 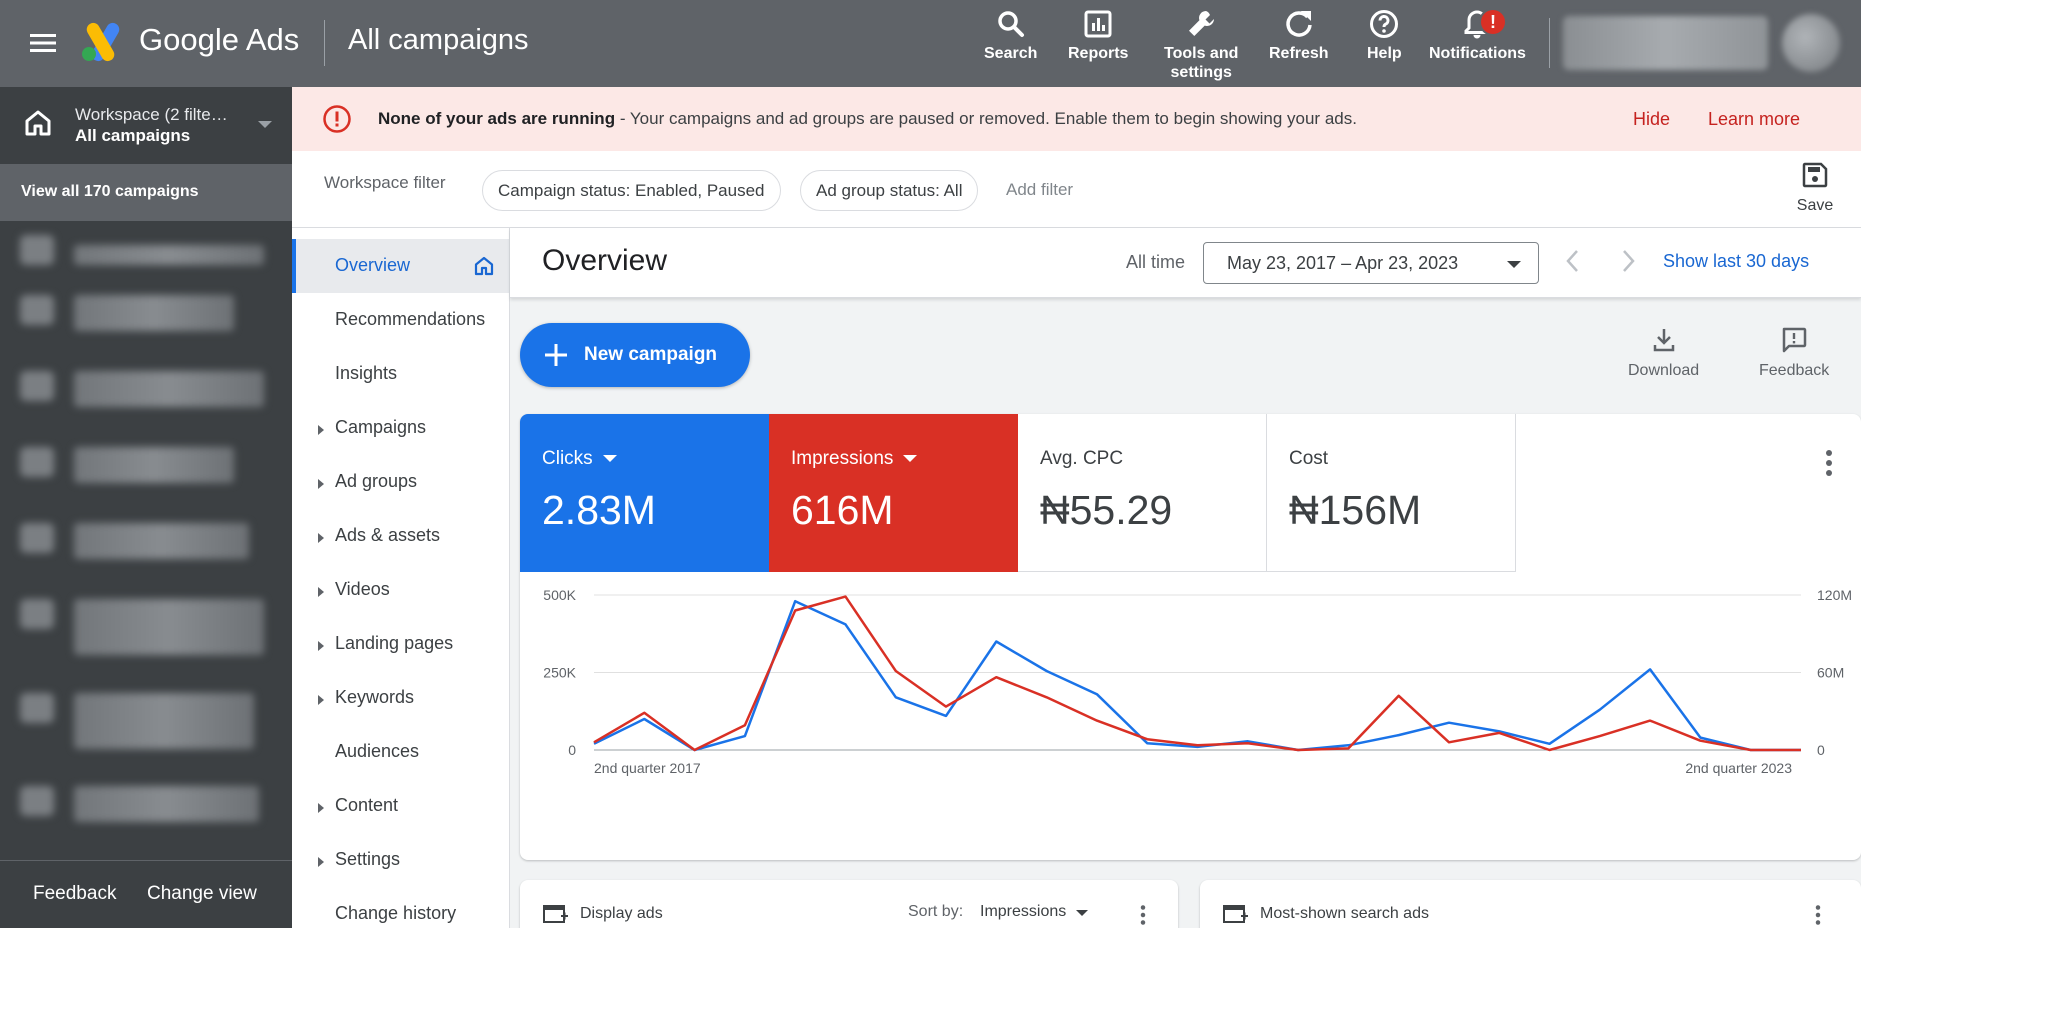 What do you see at coordinates (1202, 23) in the screenshot?
I see `wrench-icon` at bounding box center [1202, 23].